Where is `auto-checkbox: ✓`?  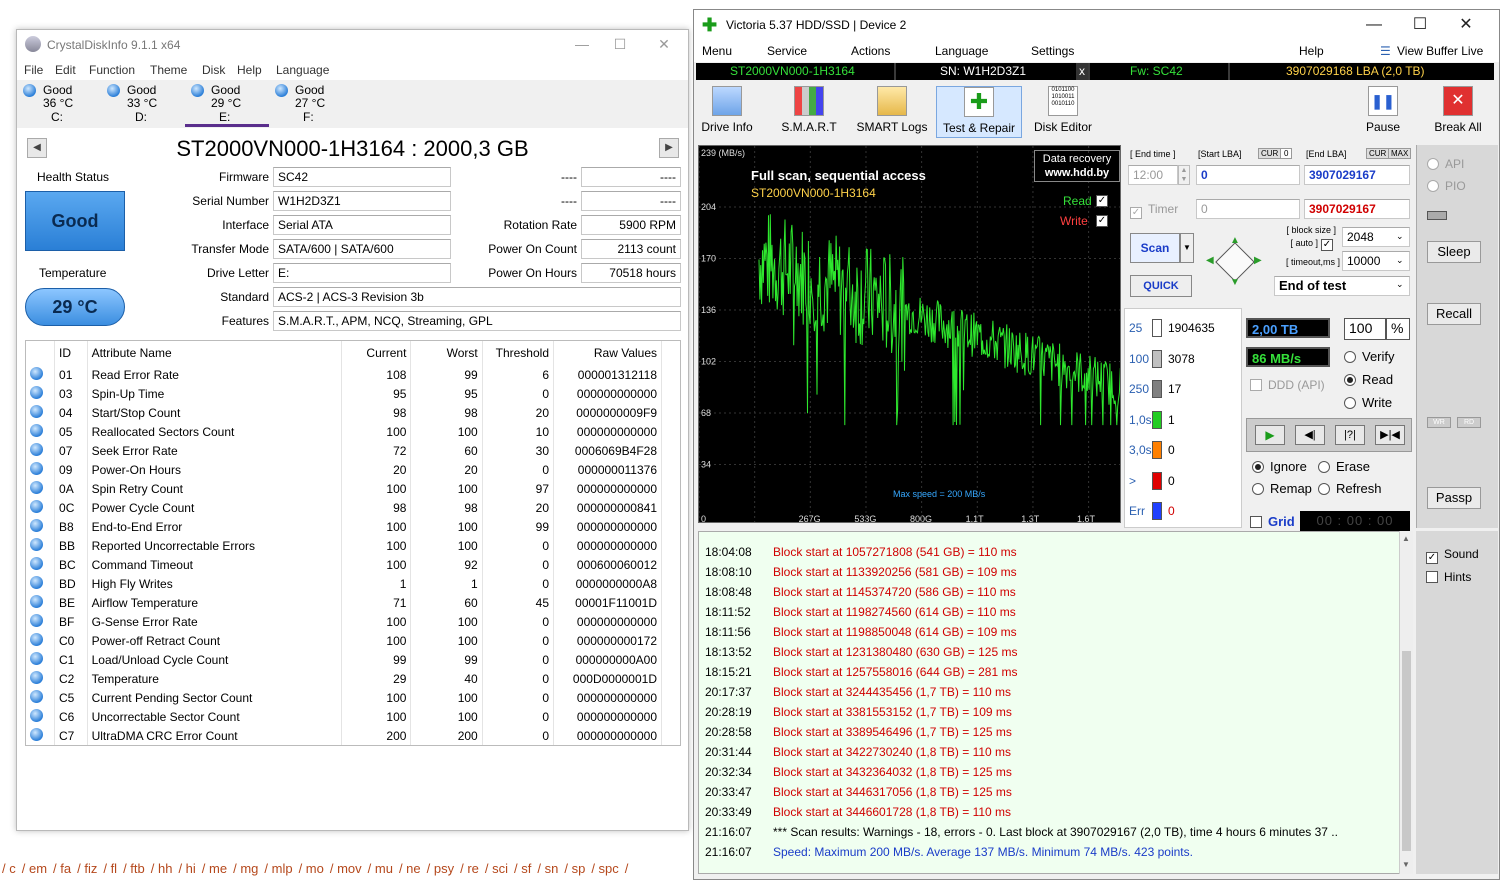
auto-checkbox: ✓ is located at coordinates (1327, 245).